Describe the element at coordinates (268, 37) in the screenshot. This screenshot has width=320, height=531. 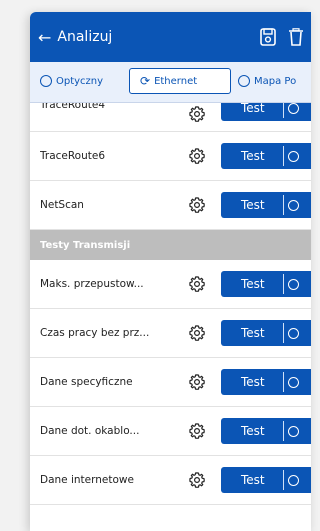
I see `save-icon` at that location.